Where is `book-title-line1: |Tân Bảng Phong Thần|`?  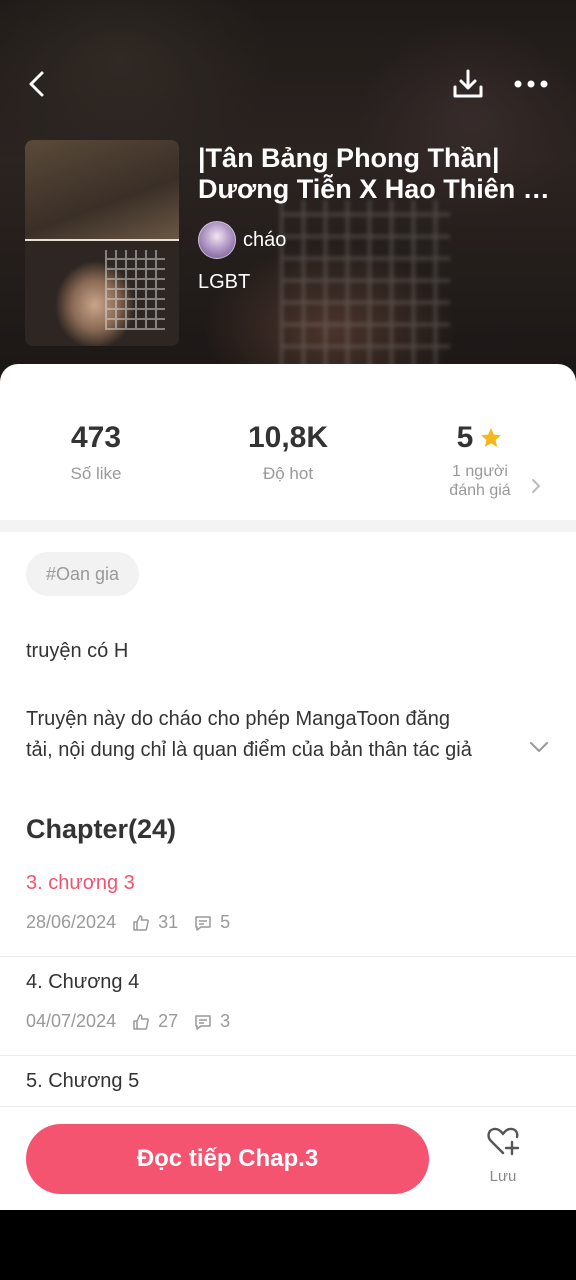
book-title-line1: |Tân Bảng Phong Thần| is located at coordinates (349, 158).